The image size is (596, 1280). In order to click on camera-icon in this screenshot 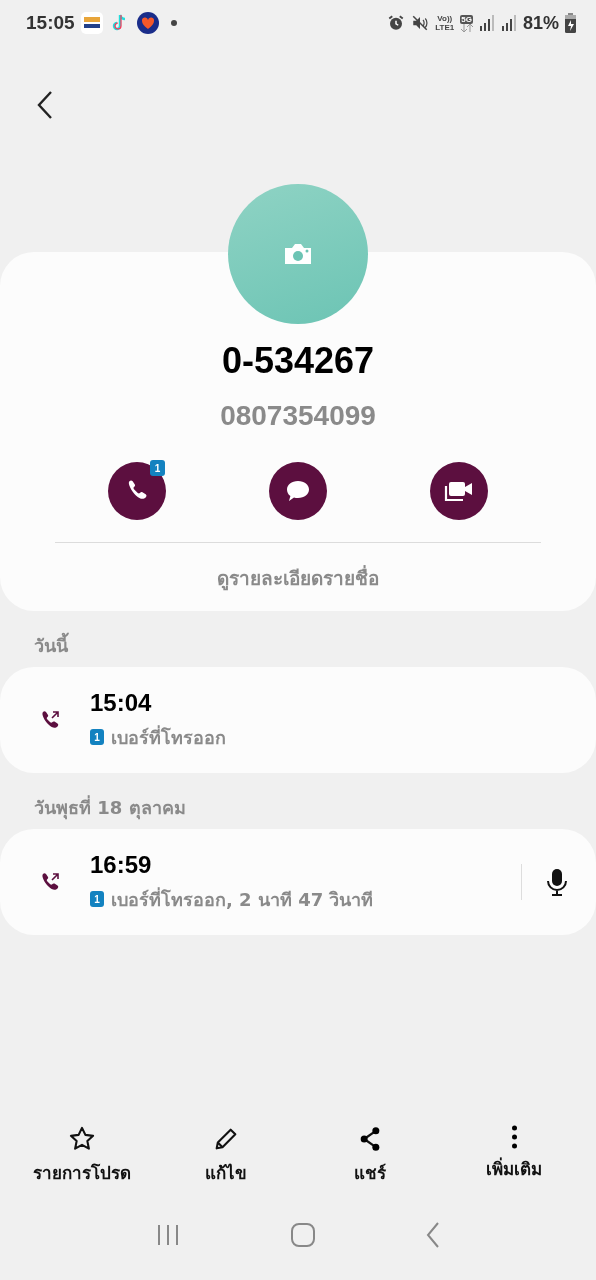, I will do `click(298, 254)`.